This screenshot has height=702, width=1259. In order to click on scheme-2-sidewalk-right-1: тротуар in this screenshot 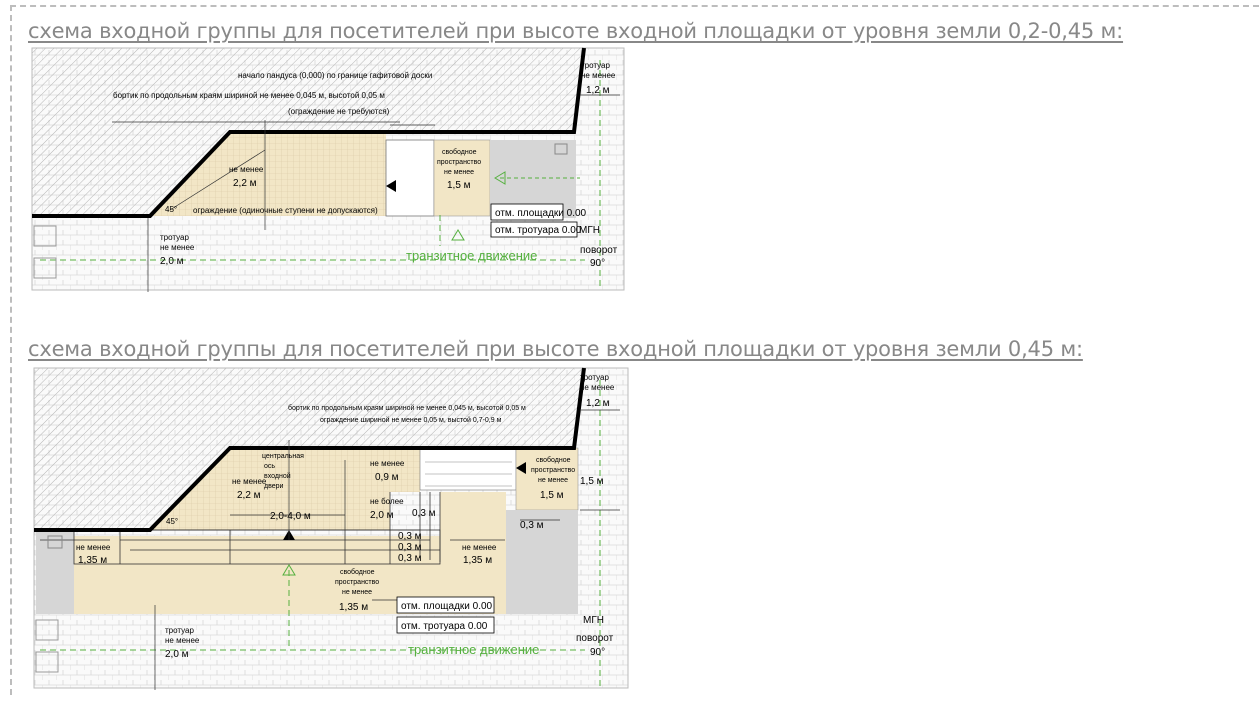, I will do `click(595, 377)`.